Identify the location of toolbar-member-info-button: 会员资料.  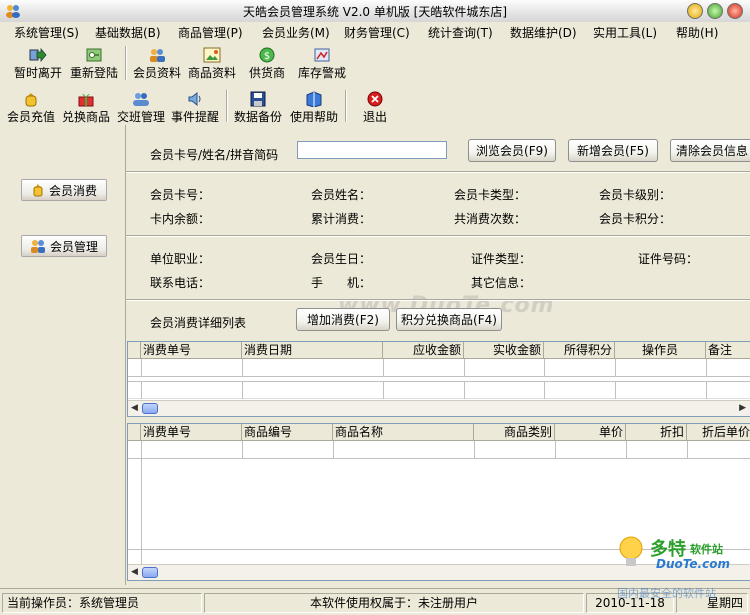
(157, 64).